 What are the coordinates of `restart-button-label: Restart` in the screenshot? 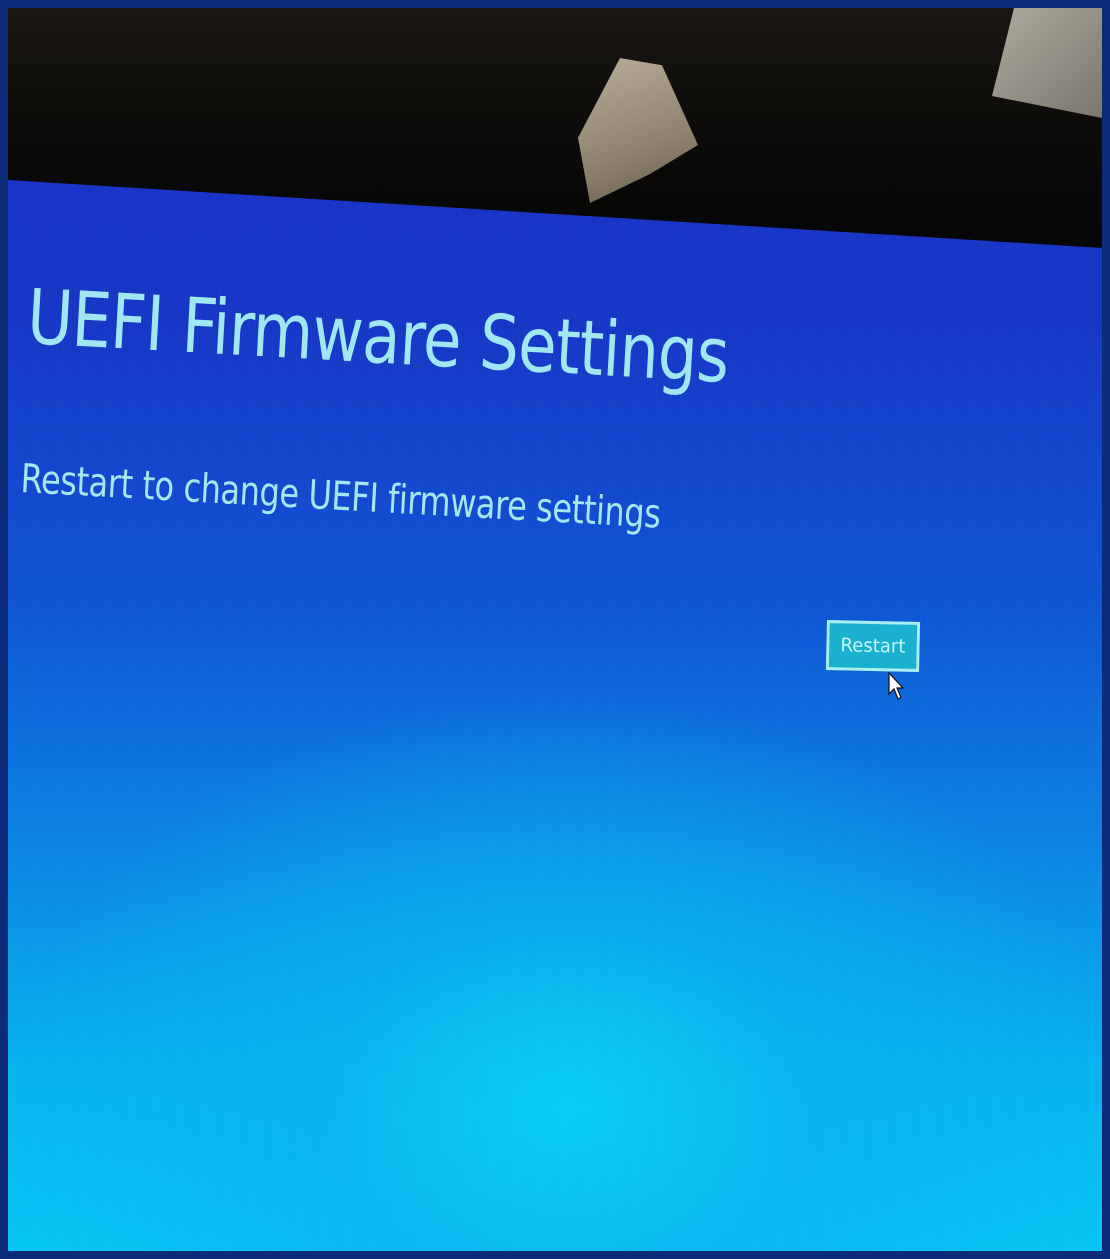 It's located at (873, 646).